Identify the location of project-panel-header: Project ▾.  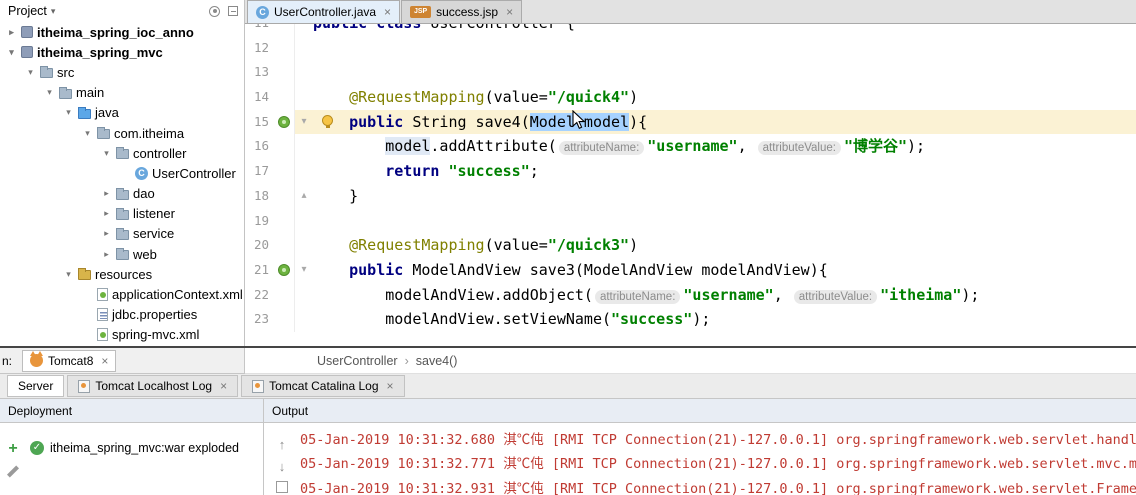
(122, 11).